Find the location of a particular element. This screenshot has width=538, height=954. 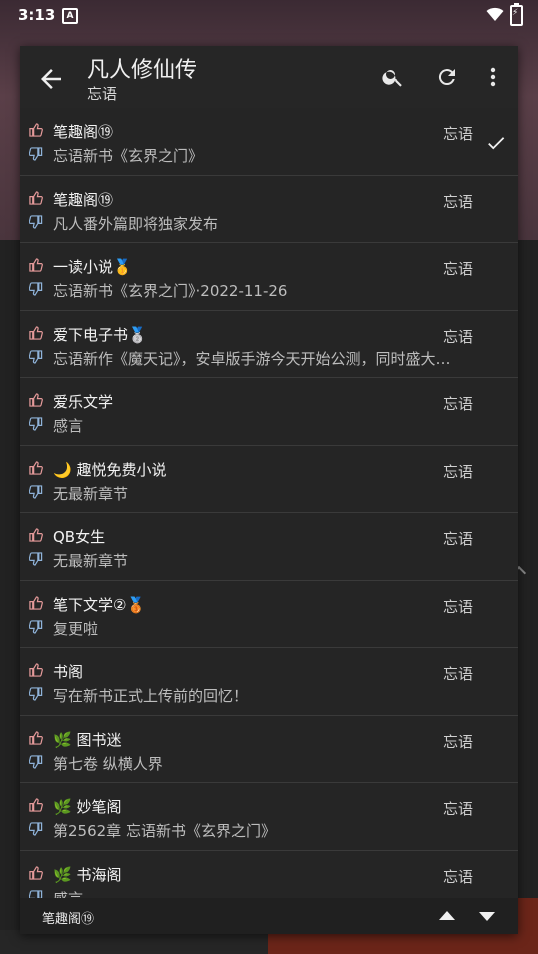

source-name: 笔下文学②🥉 is located at coordinates (99, 604).